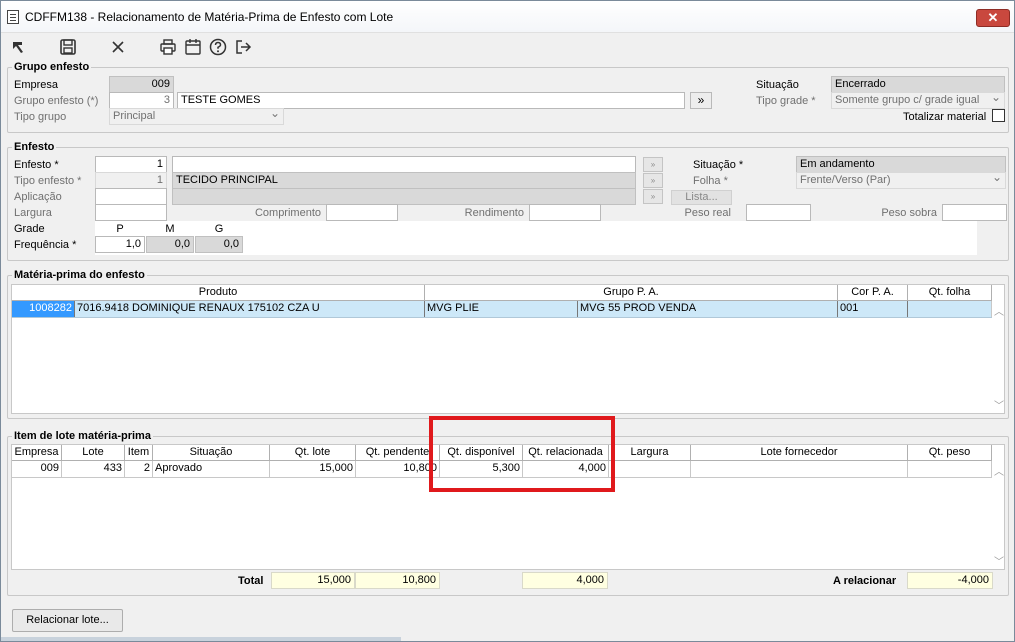 The image size is (1015, 642). I want to click on peso-sobra-field, so click(974, 212).